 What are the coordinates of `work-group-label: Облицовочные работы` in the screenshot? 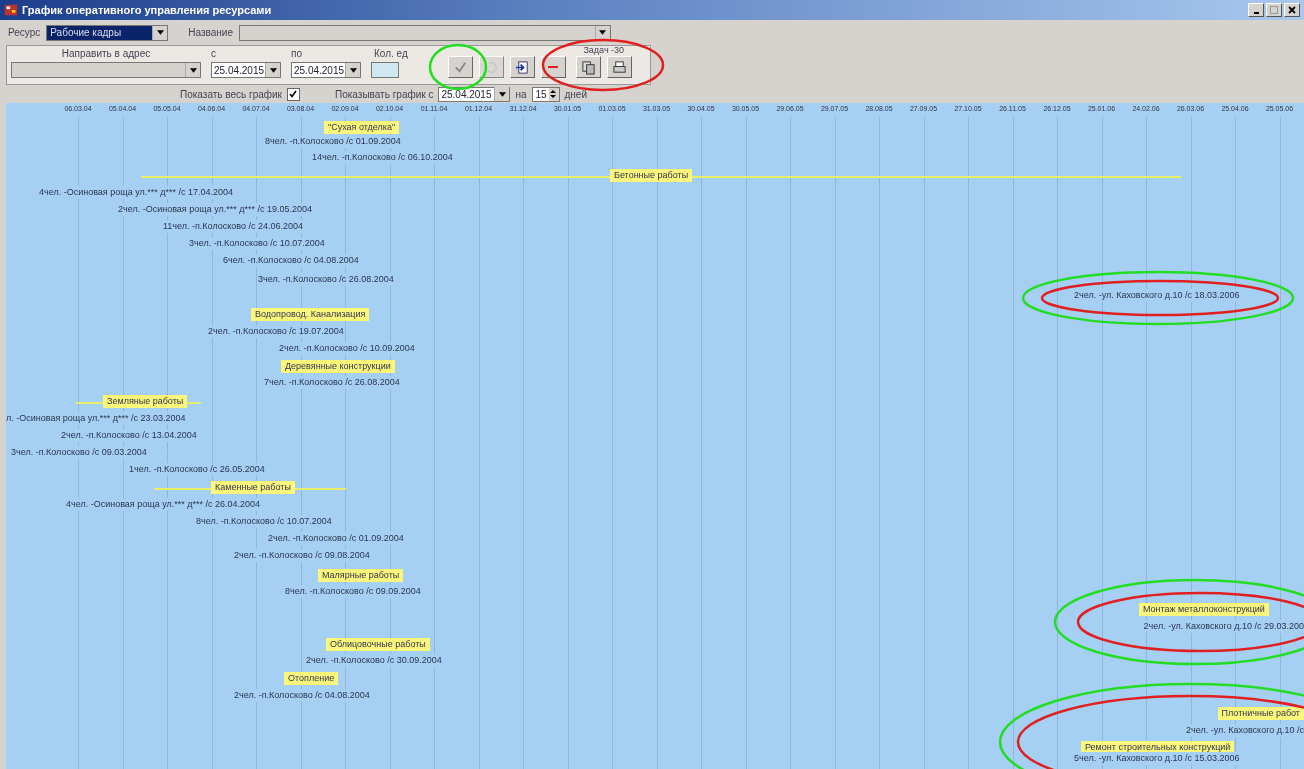 It's located at (378, 644).